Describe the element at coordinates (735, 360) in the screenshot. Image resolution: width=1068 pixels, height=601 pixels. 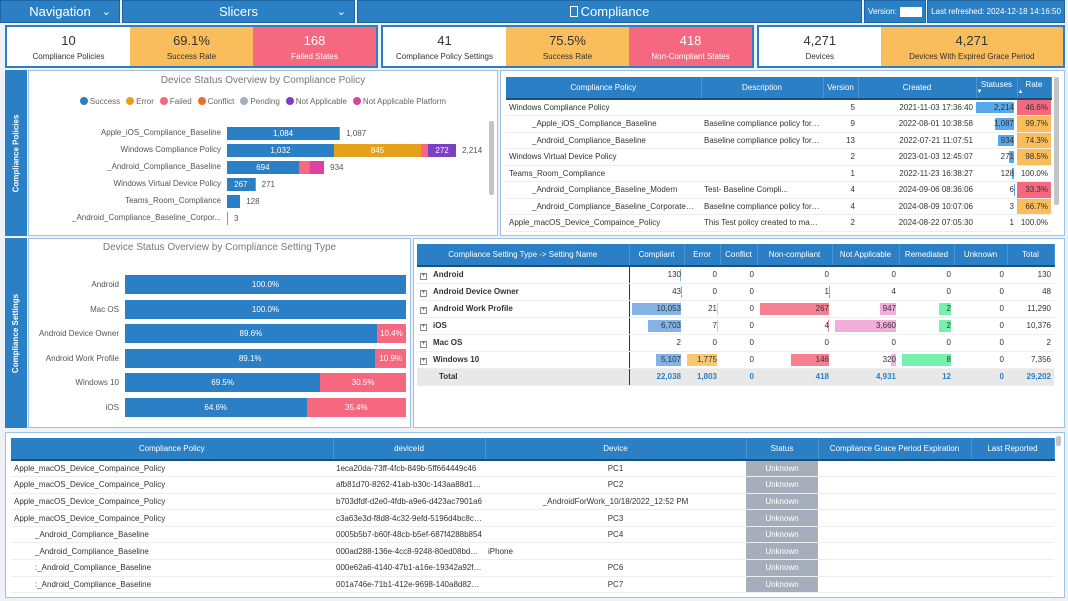
I see `table-row: + Windows 10 5,107 1,775 0 146 320 8 0 7,356` at that location.